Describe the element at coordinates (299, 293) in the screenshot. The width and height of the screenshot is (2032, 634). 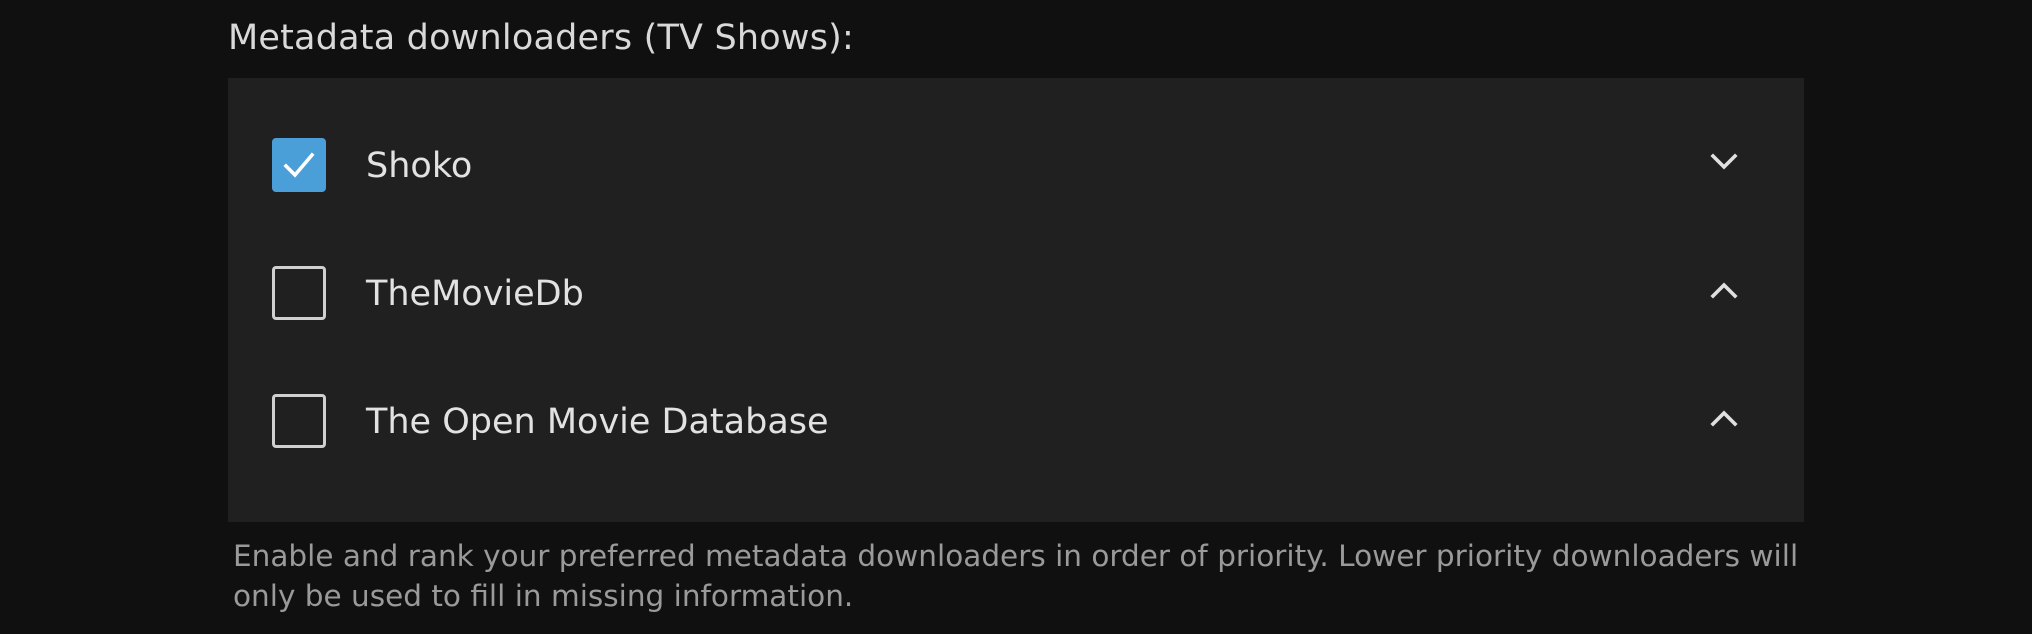
I see `checkbox-themoviedb` at that location.